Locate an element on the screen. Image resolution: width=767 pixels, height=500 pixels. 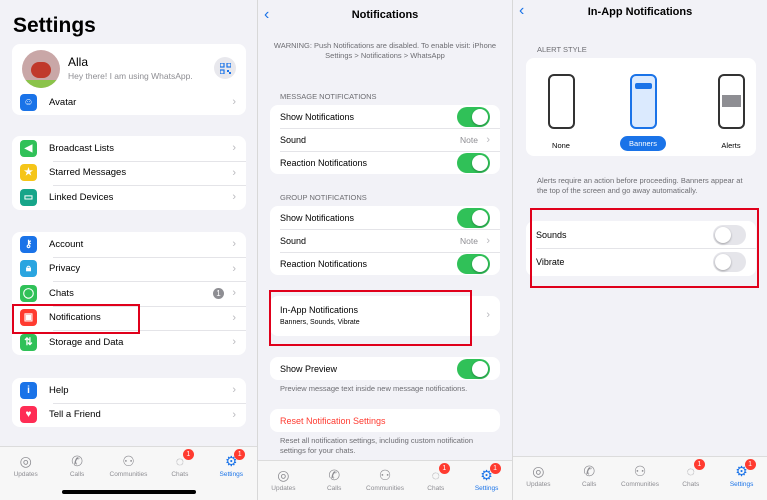
settings-item-chats: ◯ Chats 1 › is located at coordinates (129, 293).